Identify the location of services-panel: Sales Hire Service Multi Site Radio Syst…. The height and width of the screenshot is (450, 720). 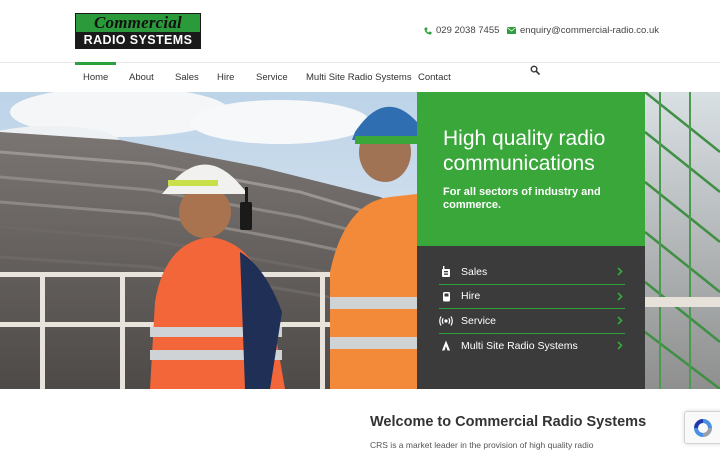
(531, 317).